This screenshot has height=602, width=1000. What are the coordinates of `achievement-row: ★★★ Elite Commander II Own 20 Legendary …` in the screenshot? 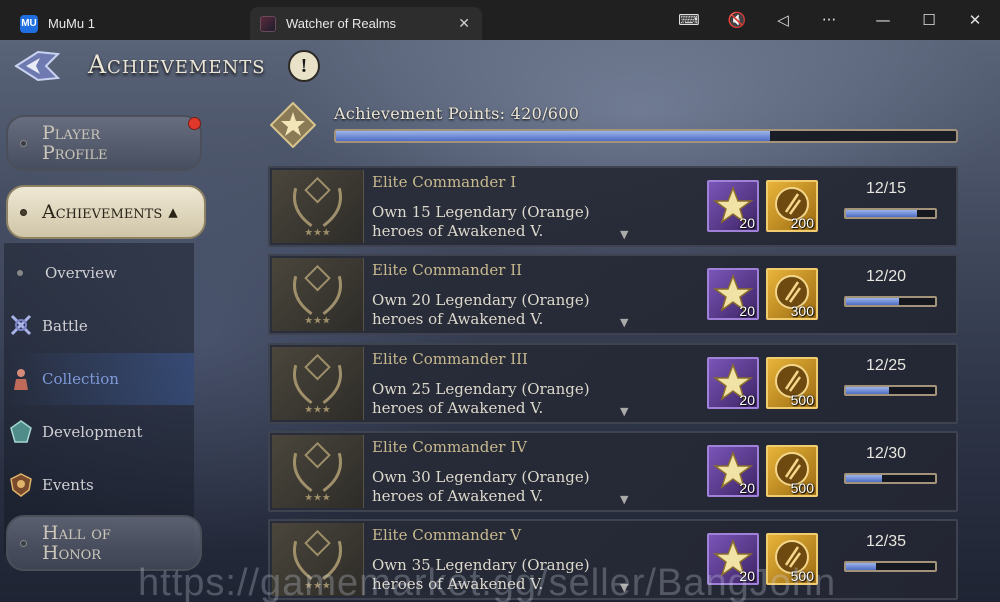 It's located at (613, 294).